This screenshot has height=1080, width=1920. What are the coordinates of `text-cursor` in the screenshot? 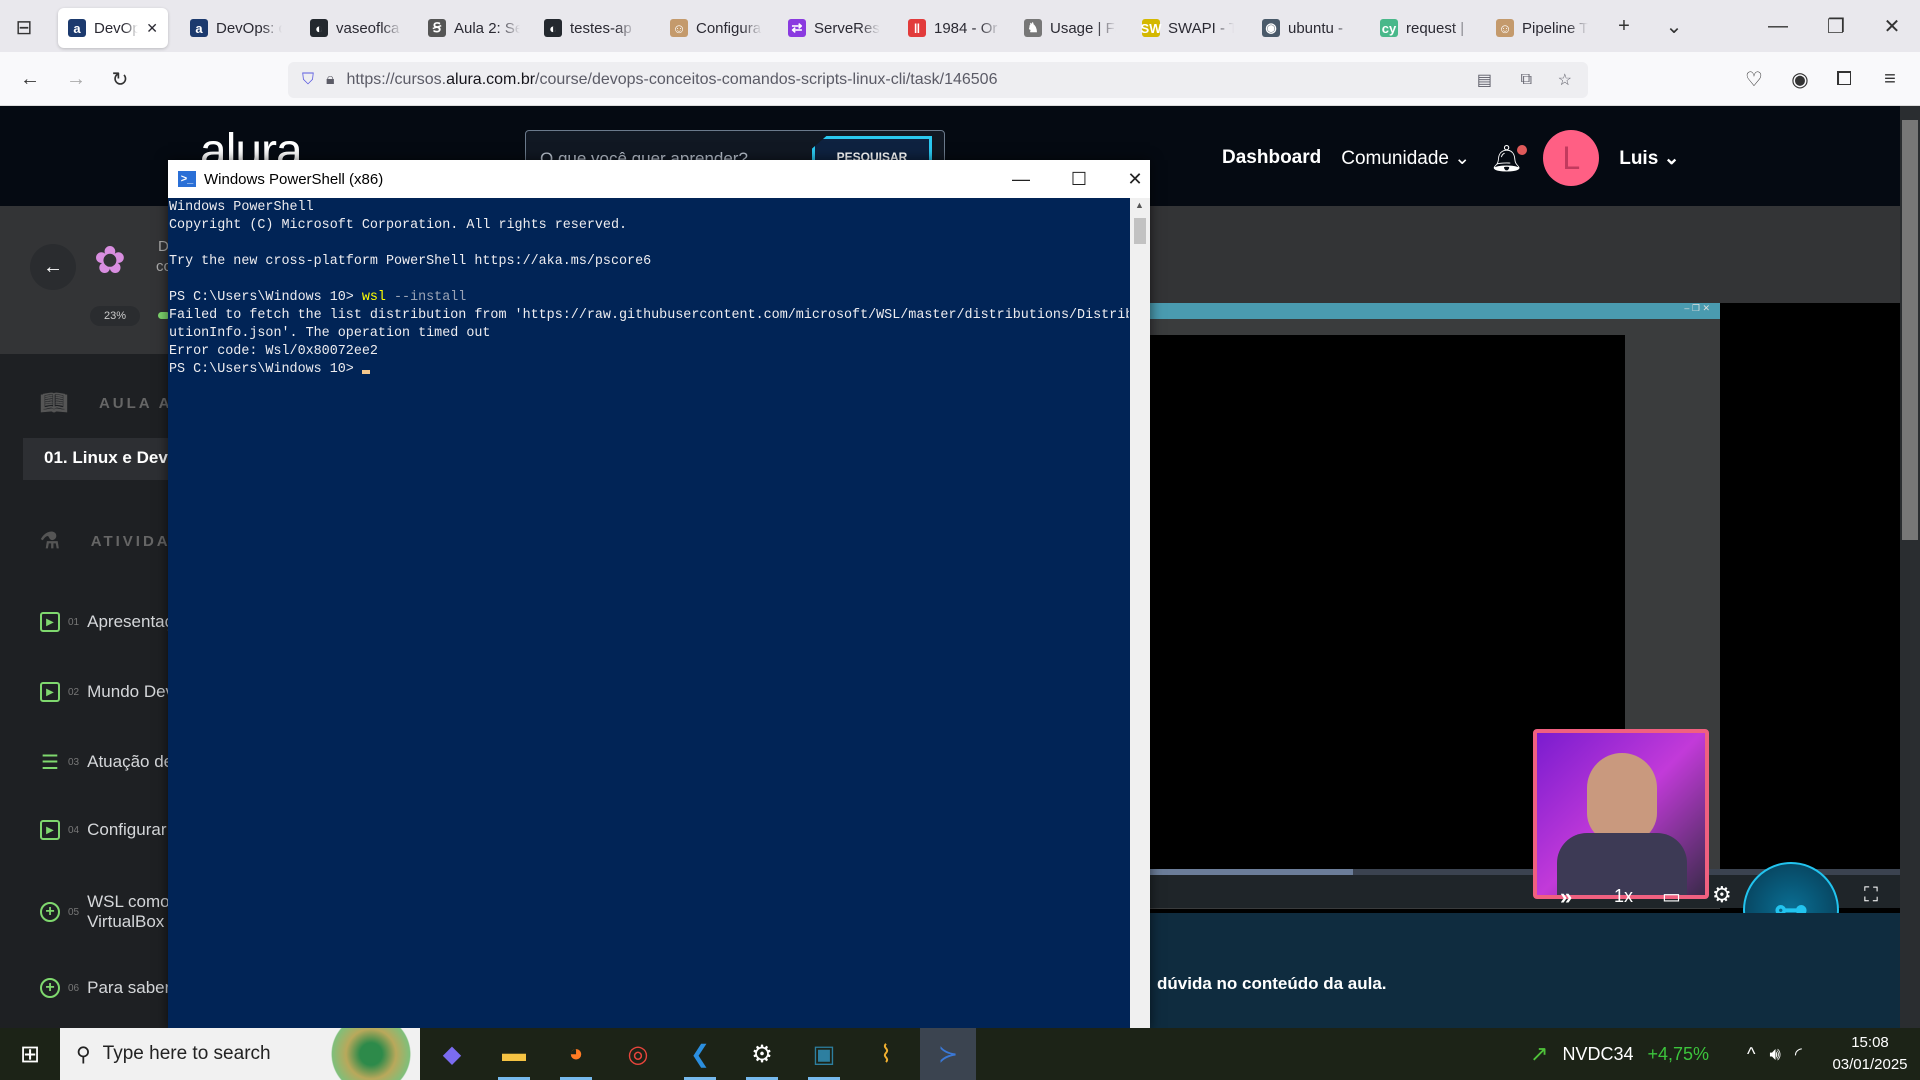 It's located at (365, 372).